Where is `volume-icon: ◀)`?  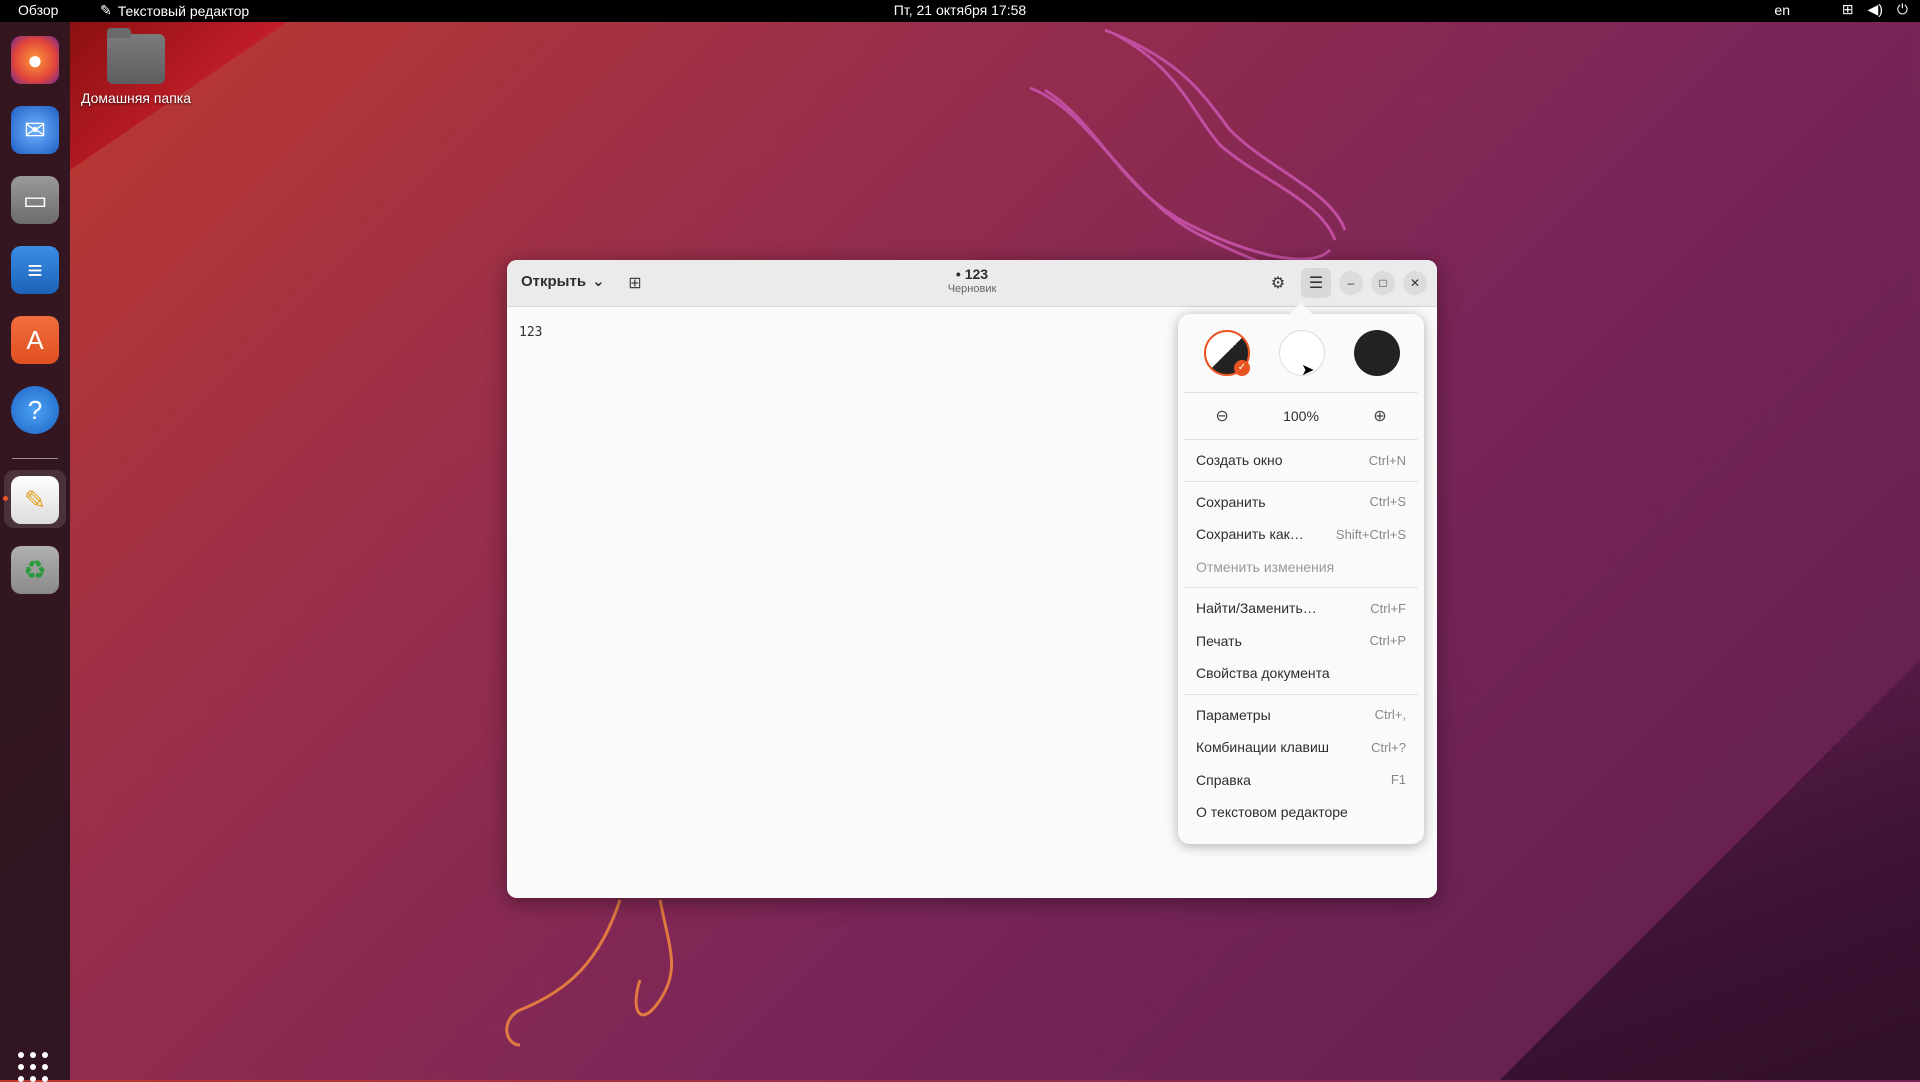 volume-icon: ◀) is located at coordinates (1875, 9).